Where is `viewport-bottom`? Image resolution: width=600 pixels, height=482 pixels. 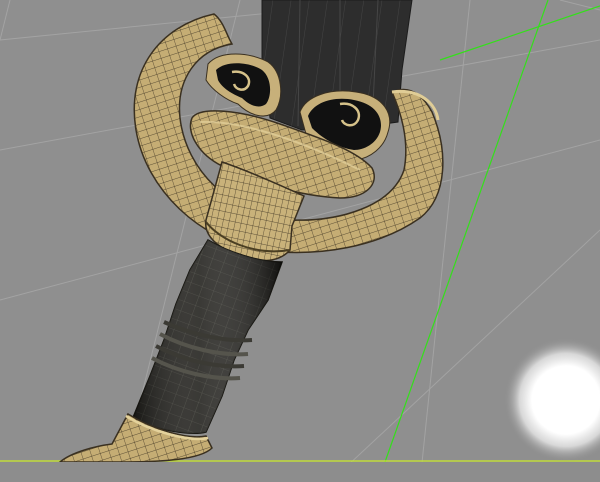 viewport-bottom is located at coordinates (300, 472).